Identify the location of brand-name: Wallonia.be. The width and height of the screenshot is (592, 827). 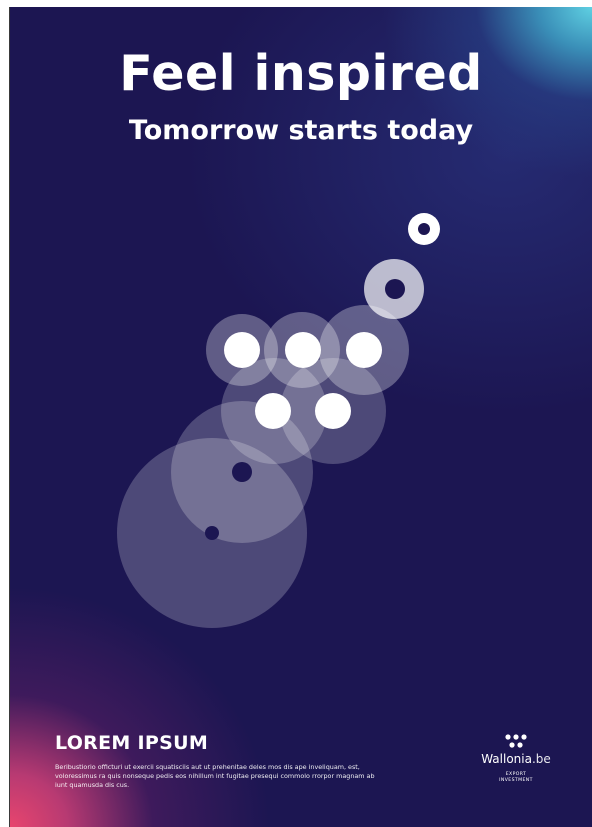
(516, 759).